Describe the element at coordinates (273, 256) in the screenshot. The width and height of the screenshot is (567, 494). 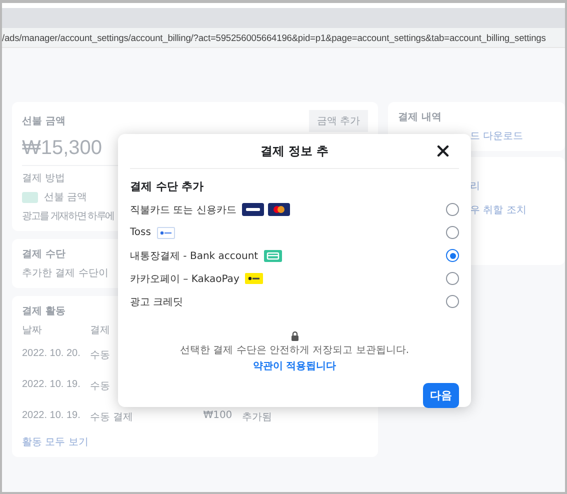
I see `bank-card-icon` at that location.